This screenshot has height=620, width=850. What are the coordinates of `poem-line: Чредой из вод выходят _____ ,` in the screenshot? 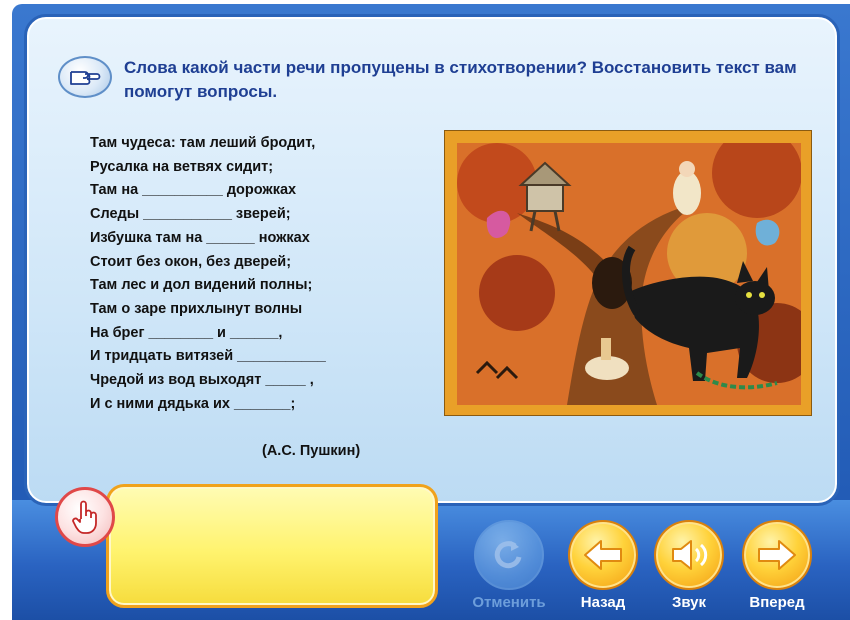 It's located at (202, 380).